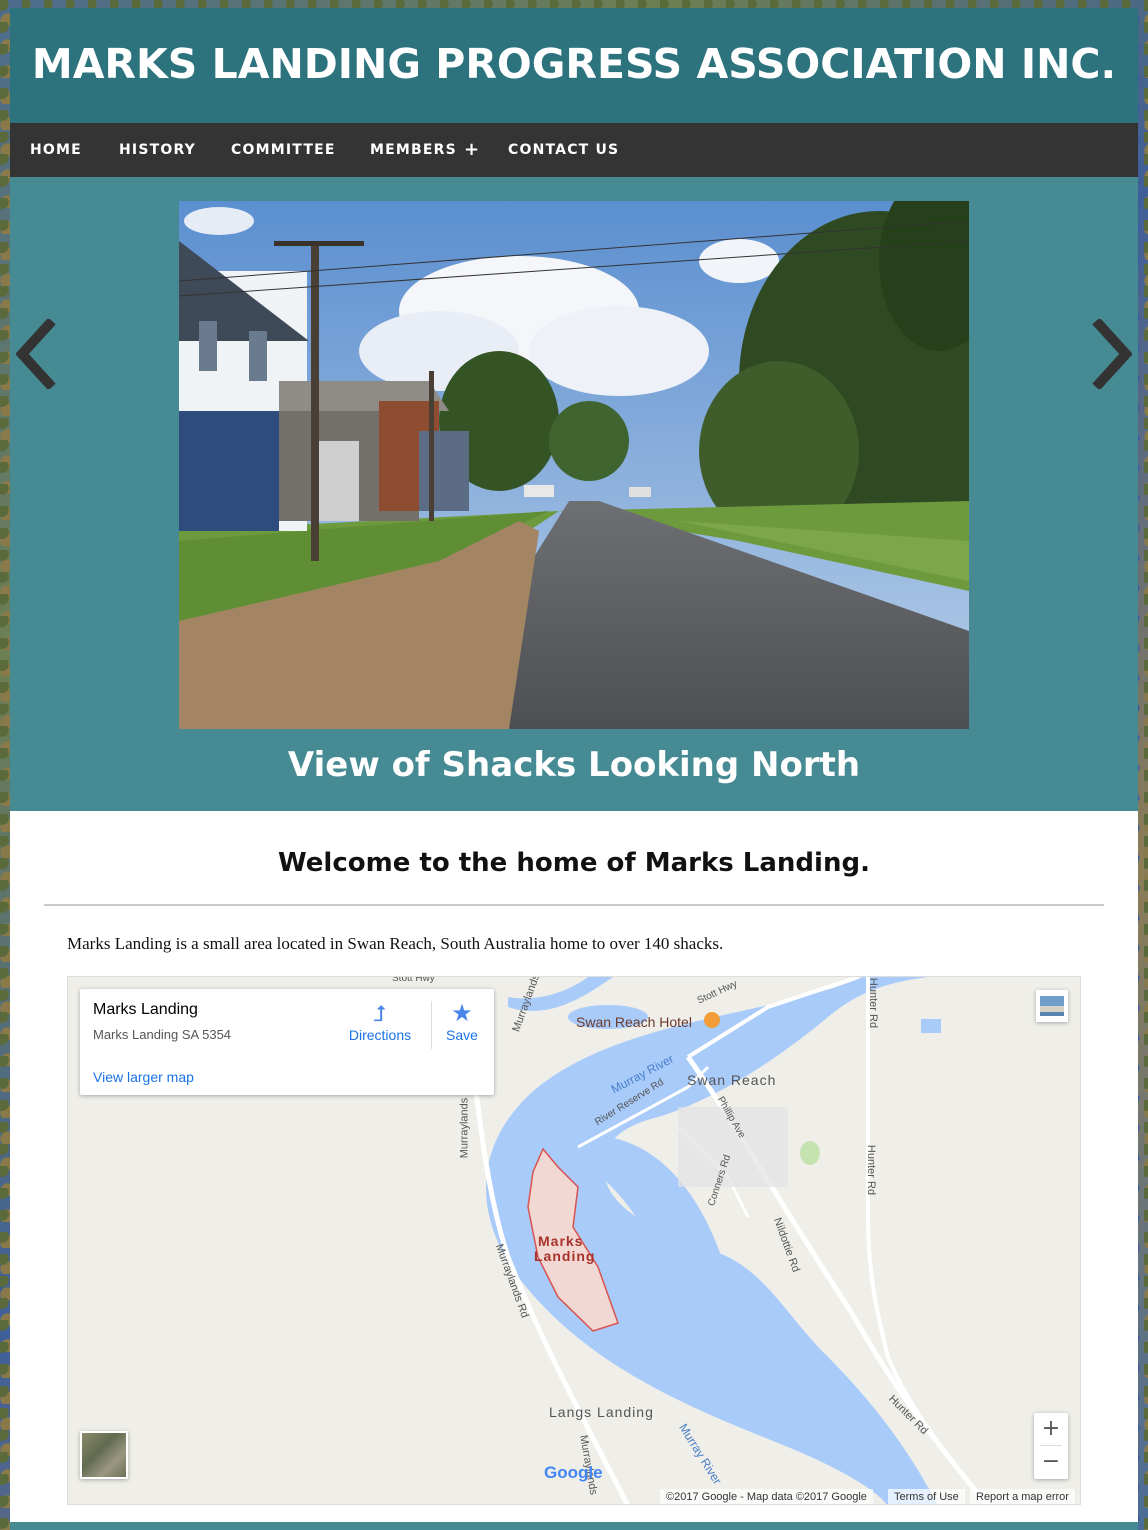 This screenshot has height=1530, width=1148. What do you see at coordinates (462, 1013) in the screenshot?
I see `star-icon: ★` at bounding box center [462, 1013].